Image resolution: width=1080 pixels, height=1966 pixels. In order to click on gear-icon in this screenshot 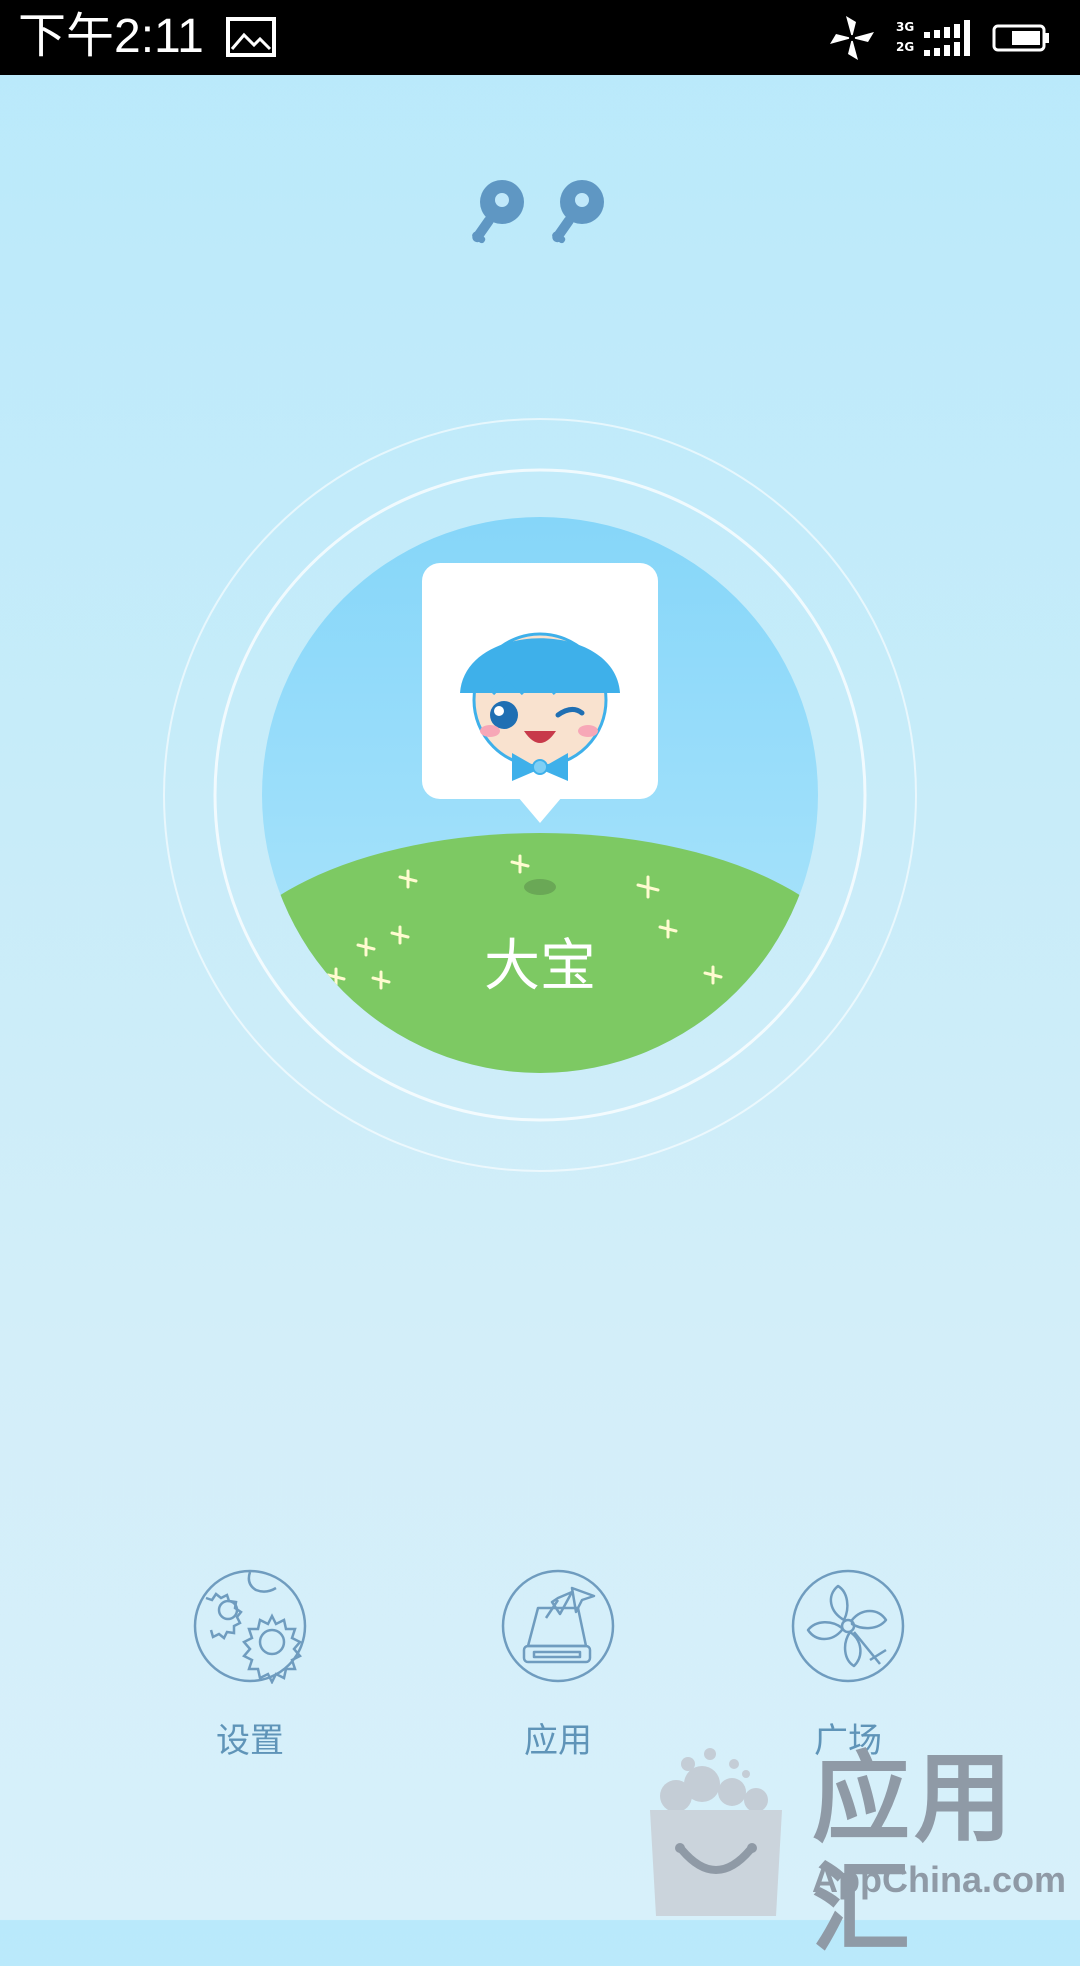, I will do `click(250, 1626)`.